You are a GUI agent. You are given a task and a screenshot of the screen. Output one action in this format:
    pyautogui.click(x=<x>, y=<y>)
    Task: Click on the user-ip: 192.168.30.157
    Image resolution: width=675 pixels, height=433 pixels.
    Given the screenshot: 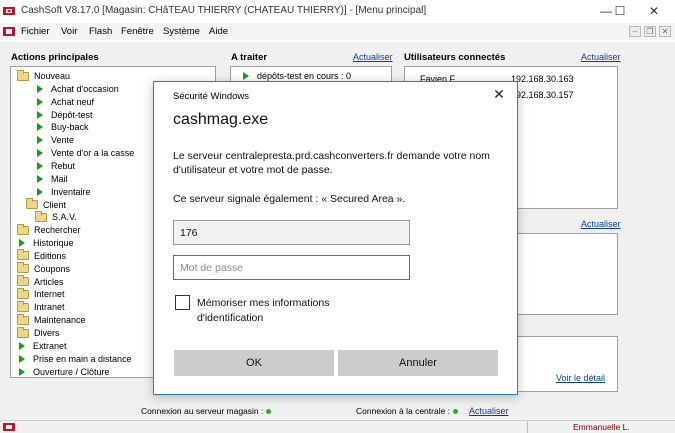 What is the action you would take?
    pyautogui.click(x=542, y=95)
    